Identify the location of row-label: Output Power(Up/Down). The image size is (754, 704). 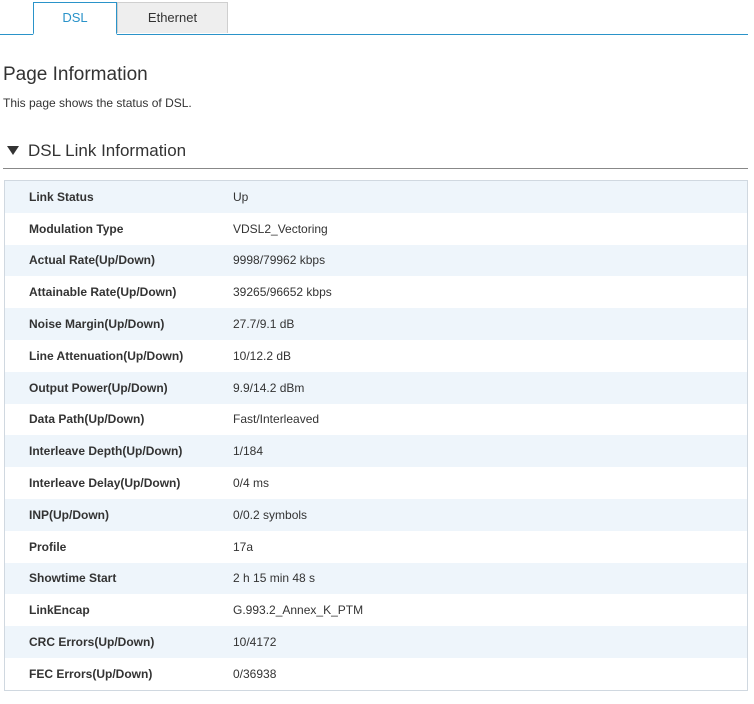
(98, 387).